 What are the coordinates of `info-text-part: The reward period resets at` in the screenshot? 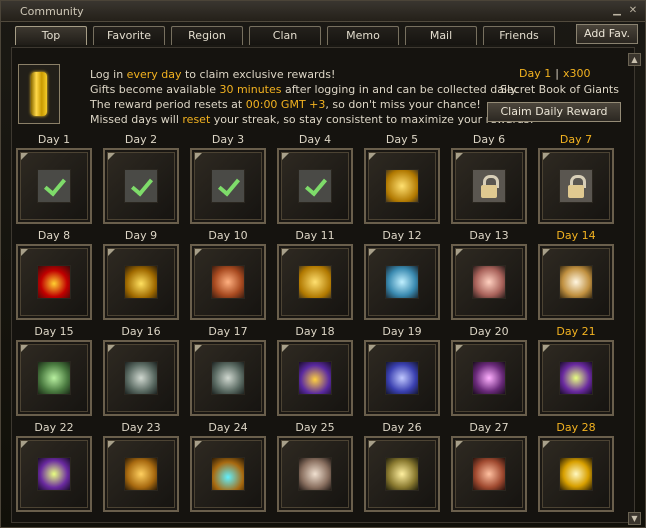 It's located at (168, 104).